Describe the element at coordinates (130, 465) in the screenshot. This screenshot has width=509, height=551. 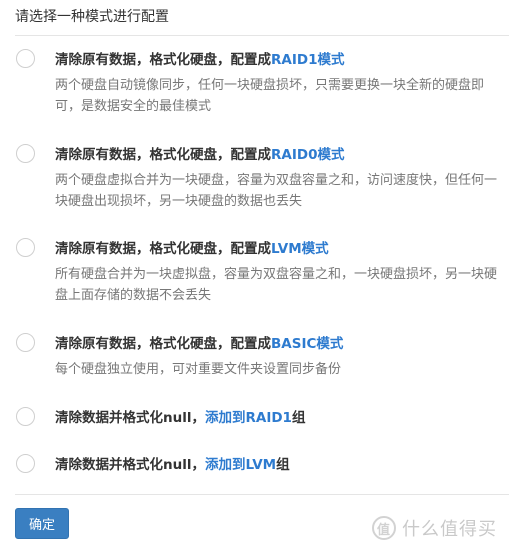
I see `option-add-lvm-title-prefix: 清除数据并格式化null，` at that location.